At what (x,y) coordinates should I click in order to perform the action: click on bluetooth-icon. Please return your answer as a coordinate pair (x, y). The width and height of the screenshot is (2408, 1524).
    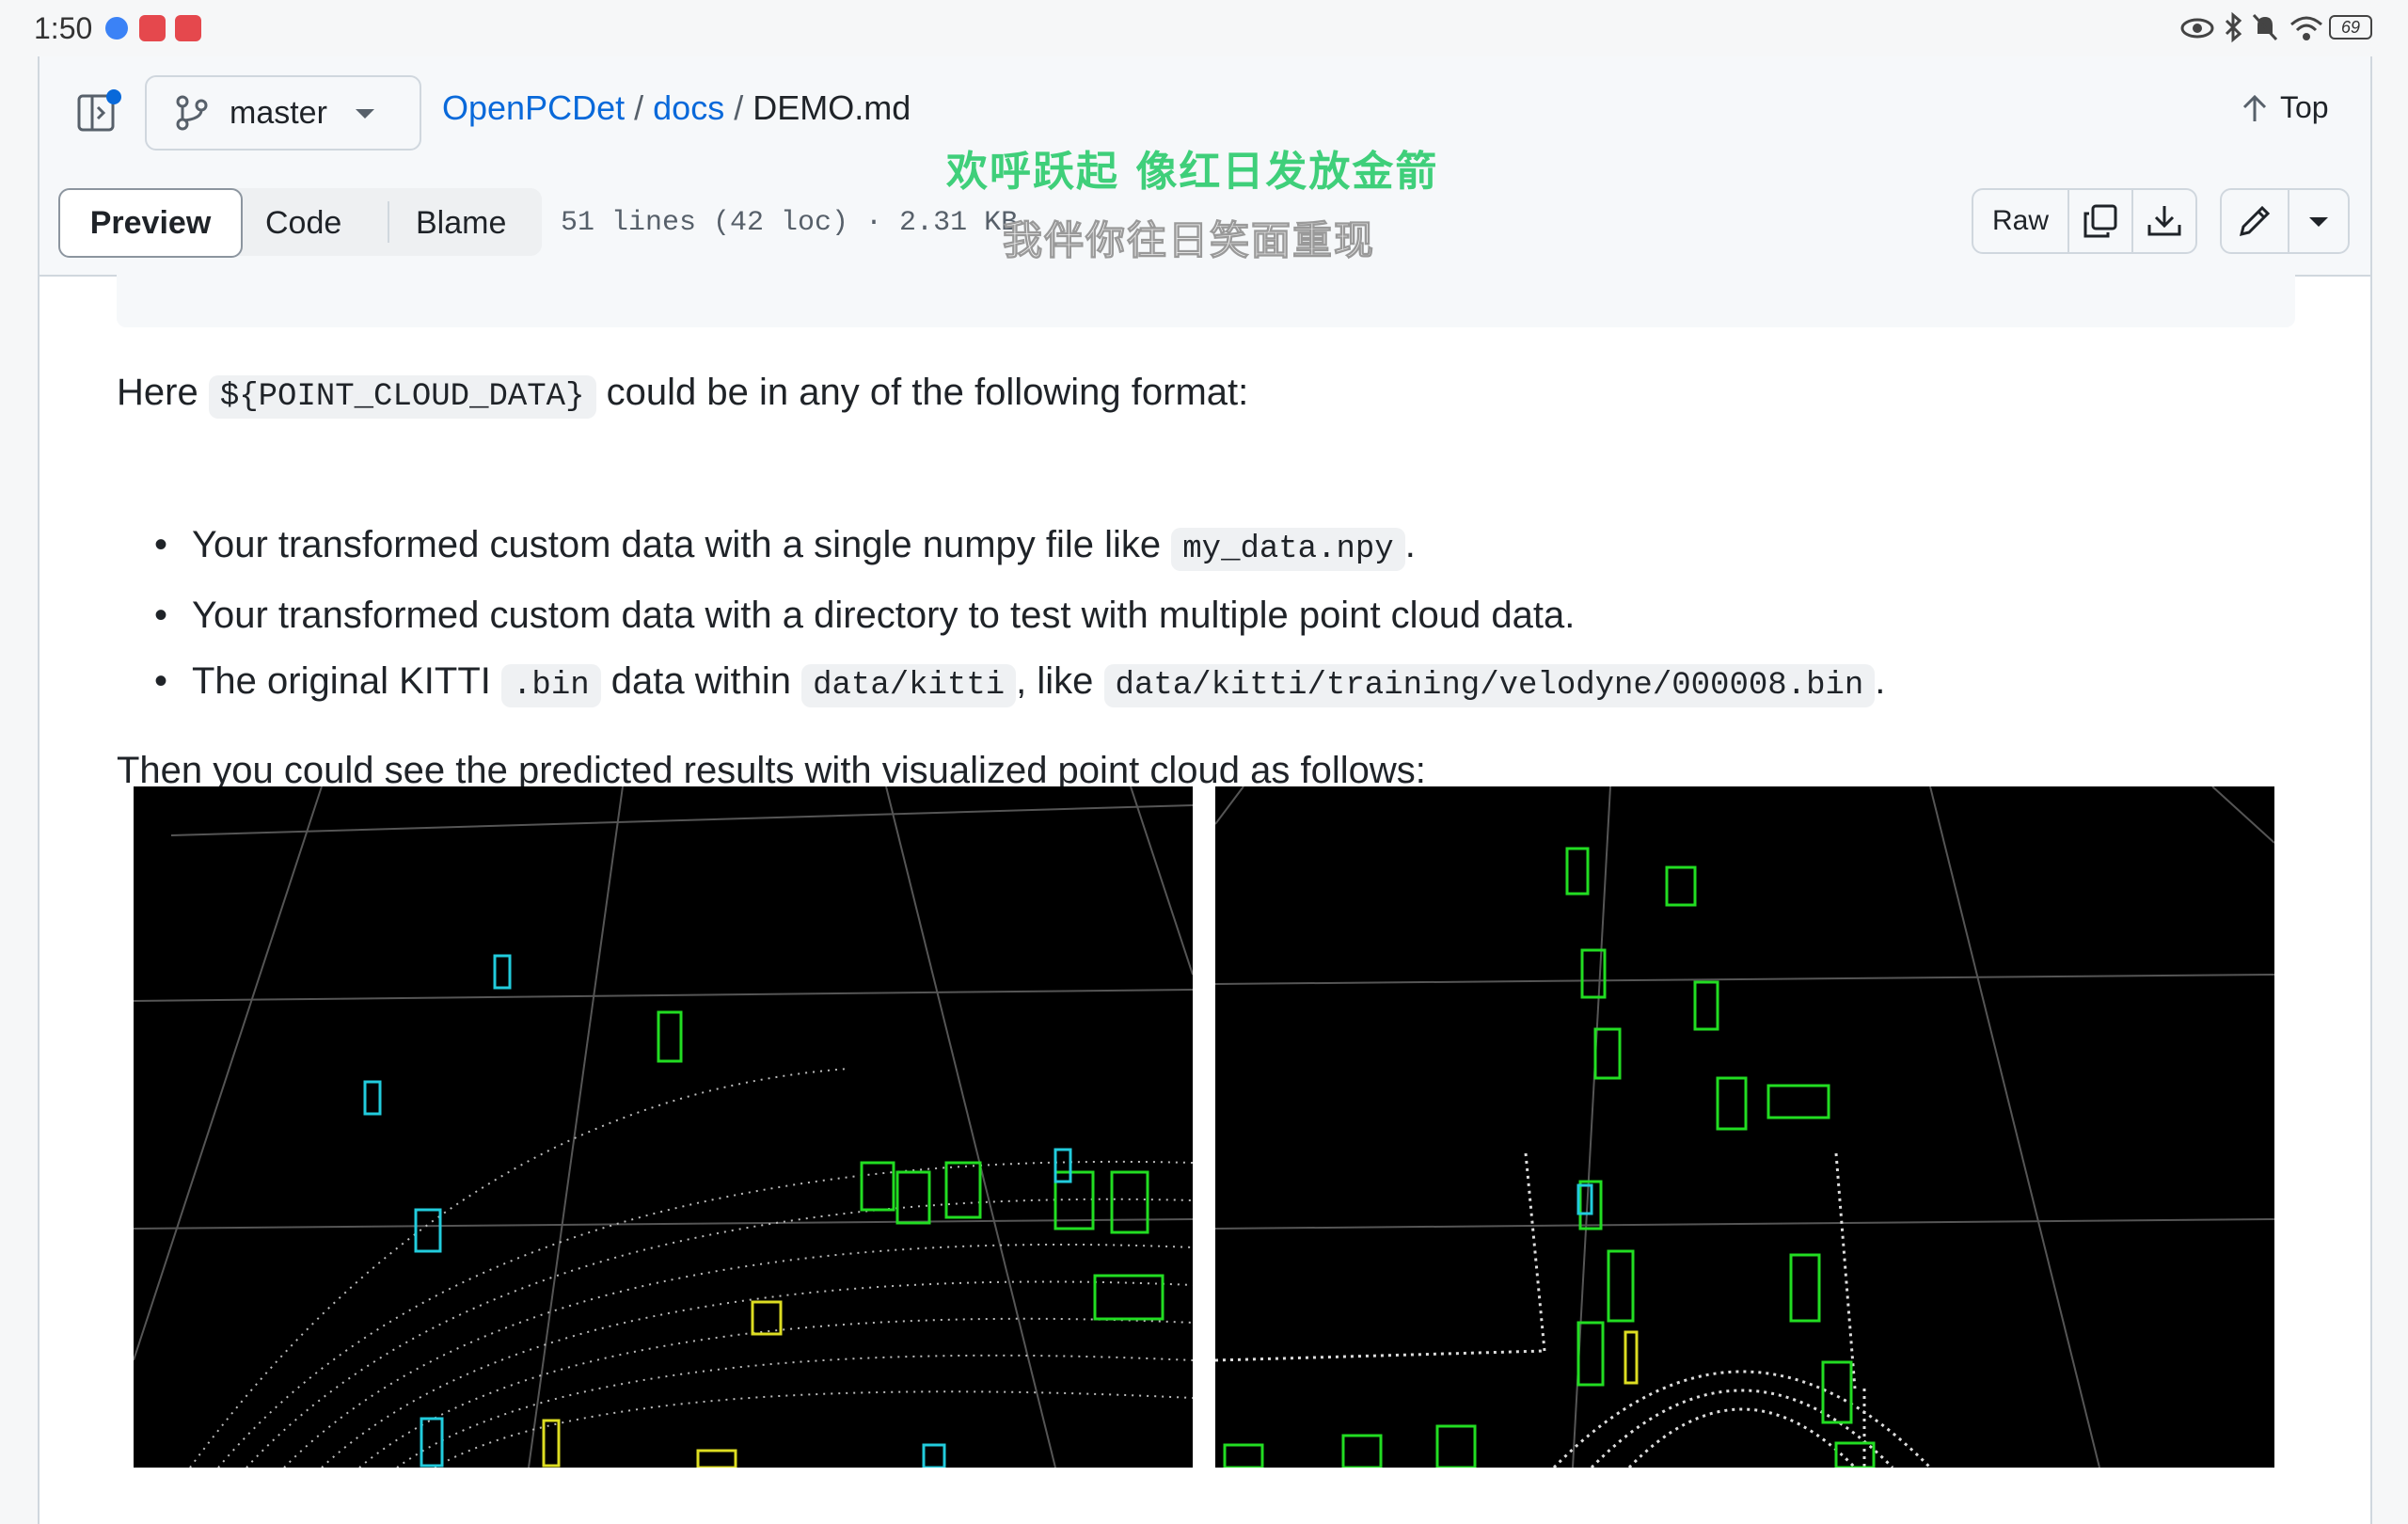
    Looking at the image, I should click on (2234, 27).